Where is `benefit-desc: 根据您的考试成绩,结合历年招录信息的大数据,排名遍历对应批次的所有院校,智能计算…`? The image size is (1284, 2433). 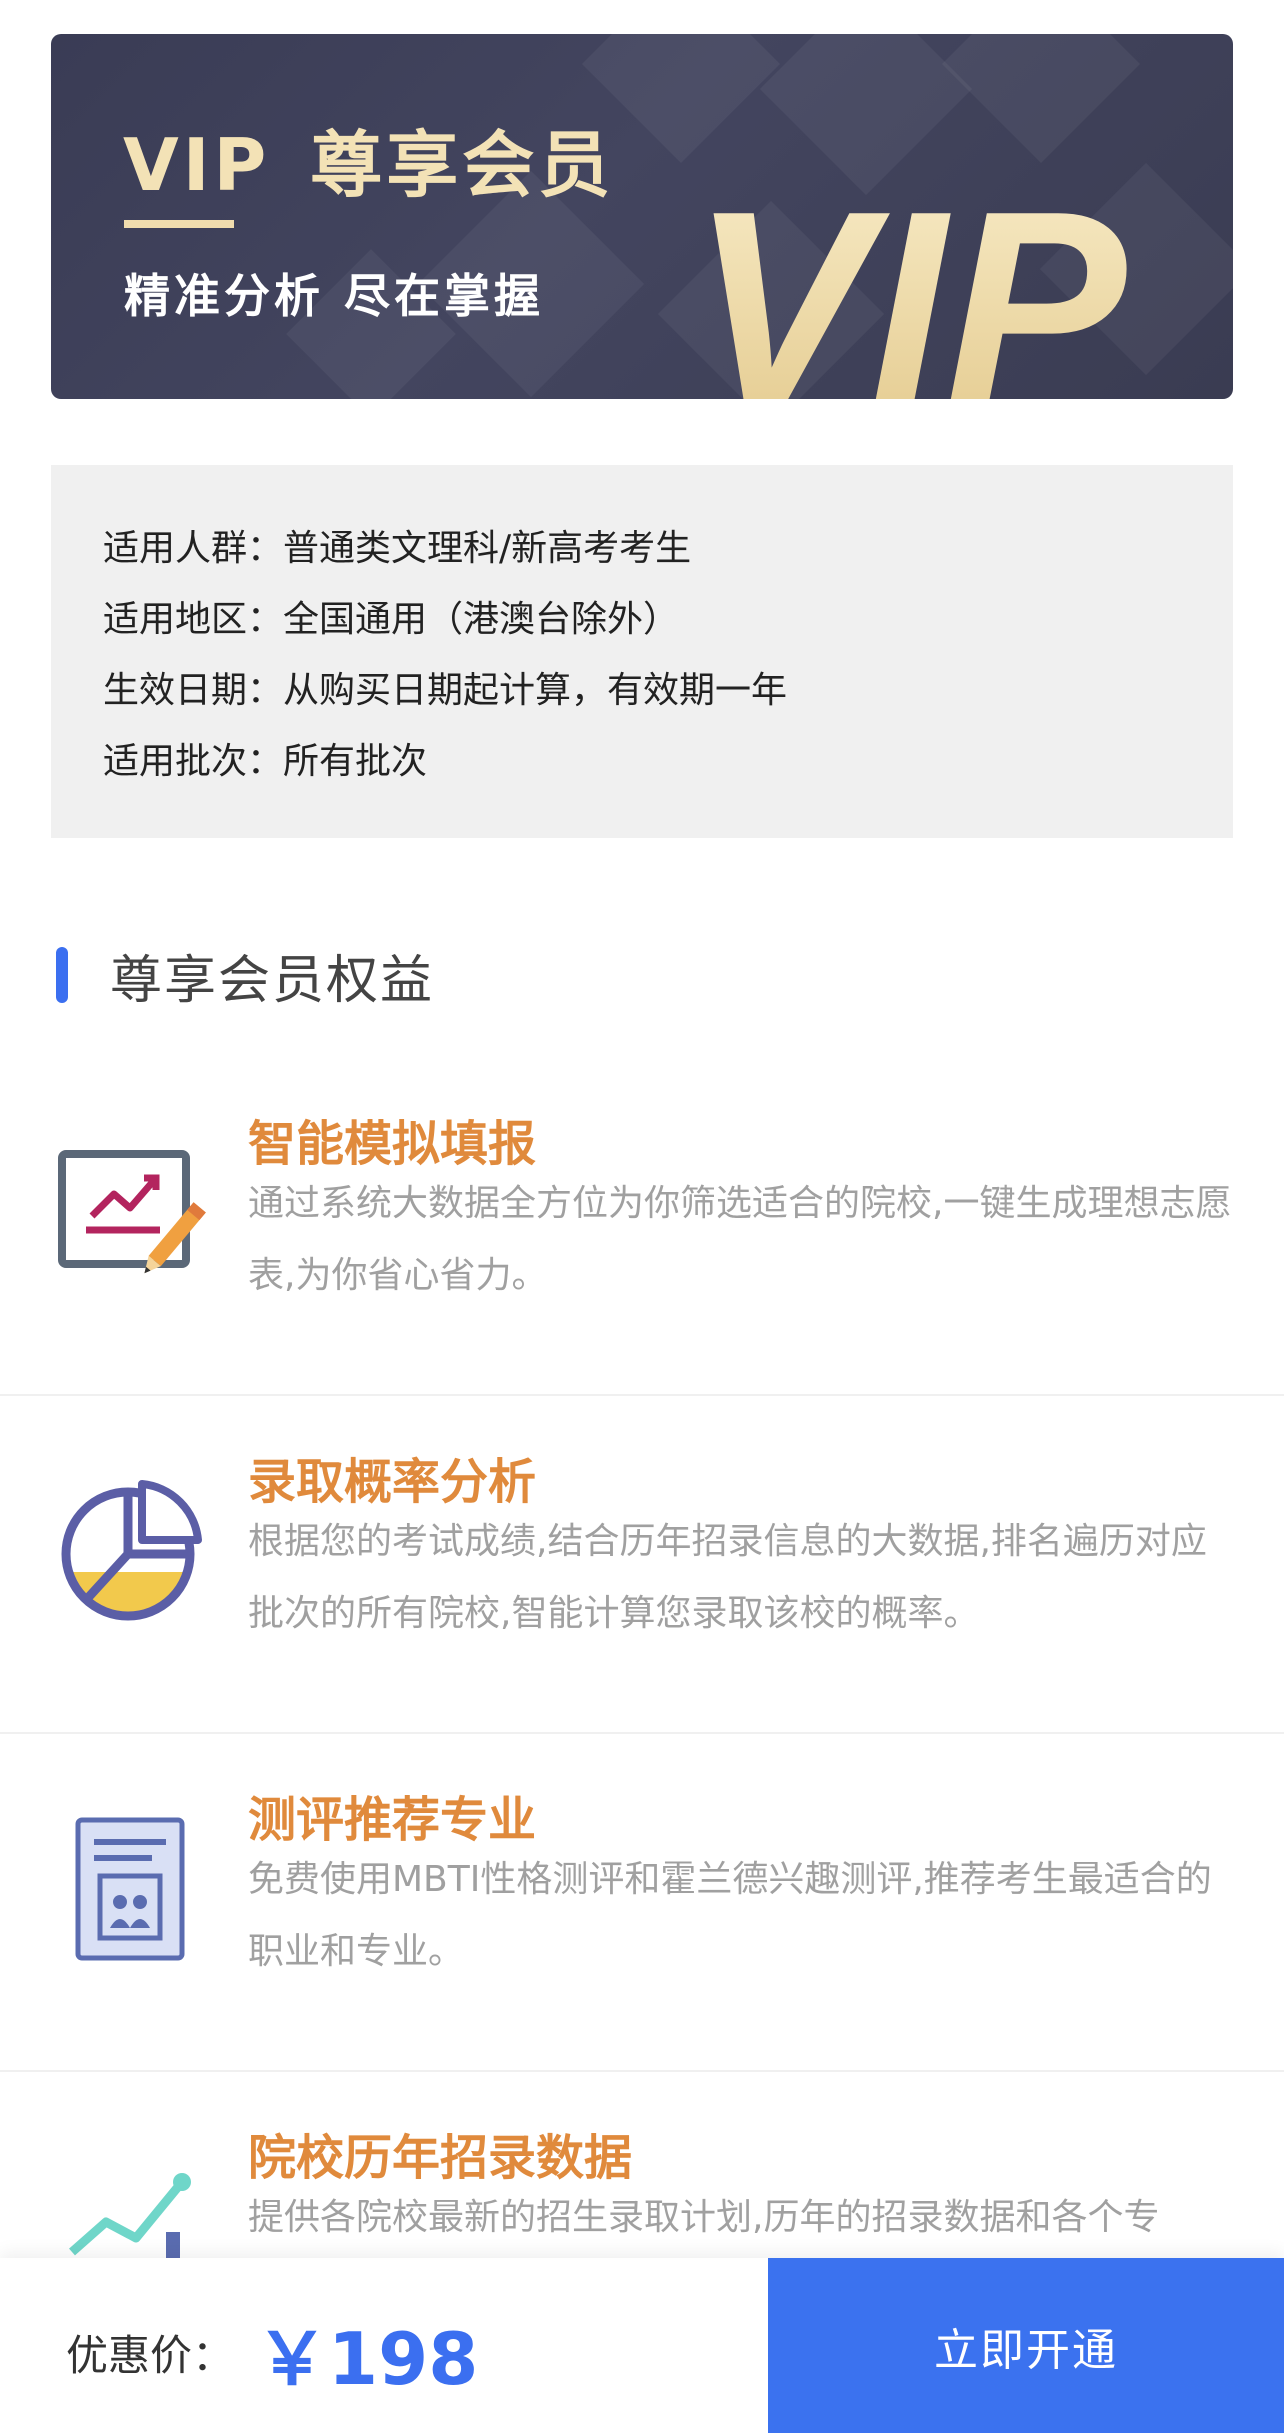 benefit-desc: 根据您的考试成绩,结合历年招录信息的大数据,排名遍历对应批次的所有院校,智能计算… is located at coordinates (727, 1577).